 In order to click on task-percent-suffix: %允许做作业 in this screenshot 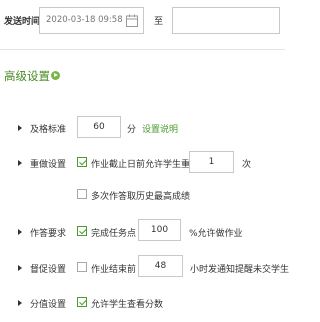, I will do `click(216, 234)`.